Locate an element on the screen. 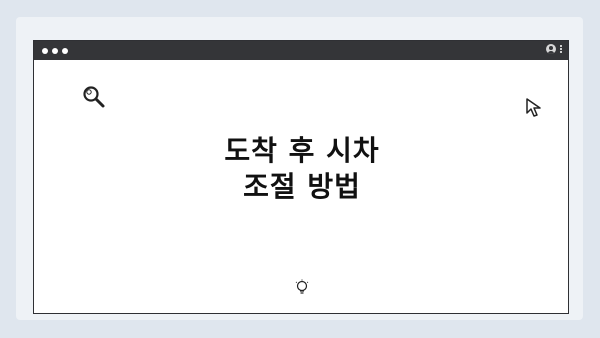 This screenshot has width=600, height=338. avatar-icon is located at coordinates (551, 49).